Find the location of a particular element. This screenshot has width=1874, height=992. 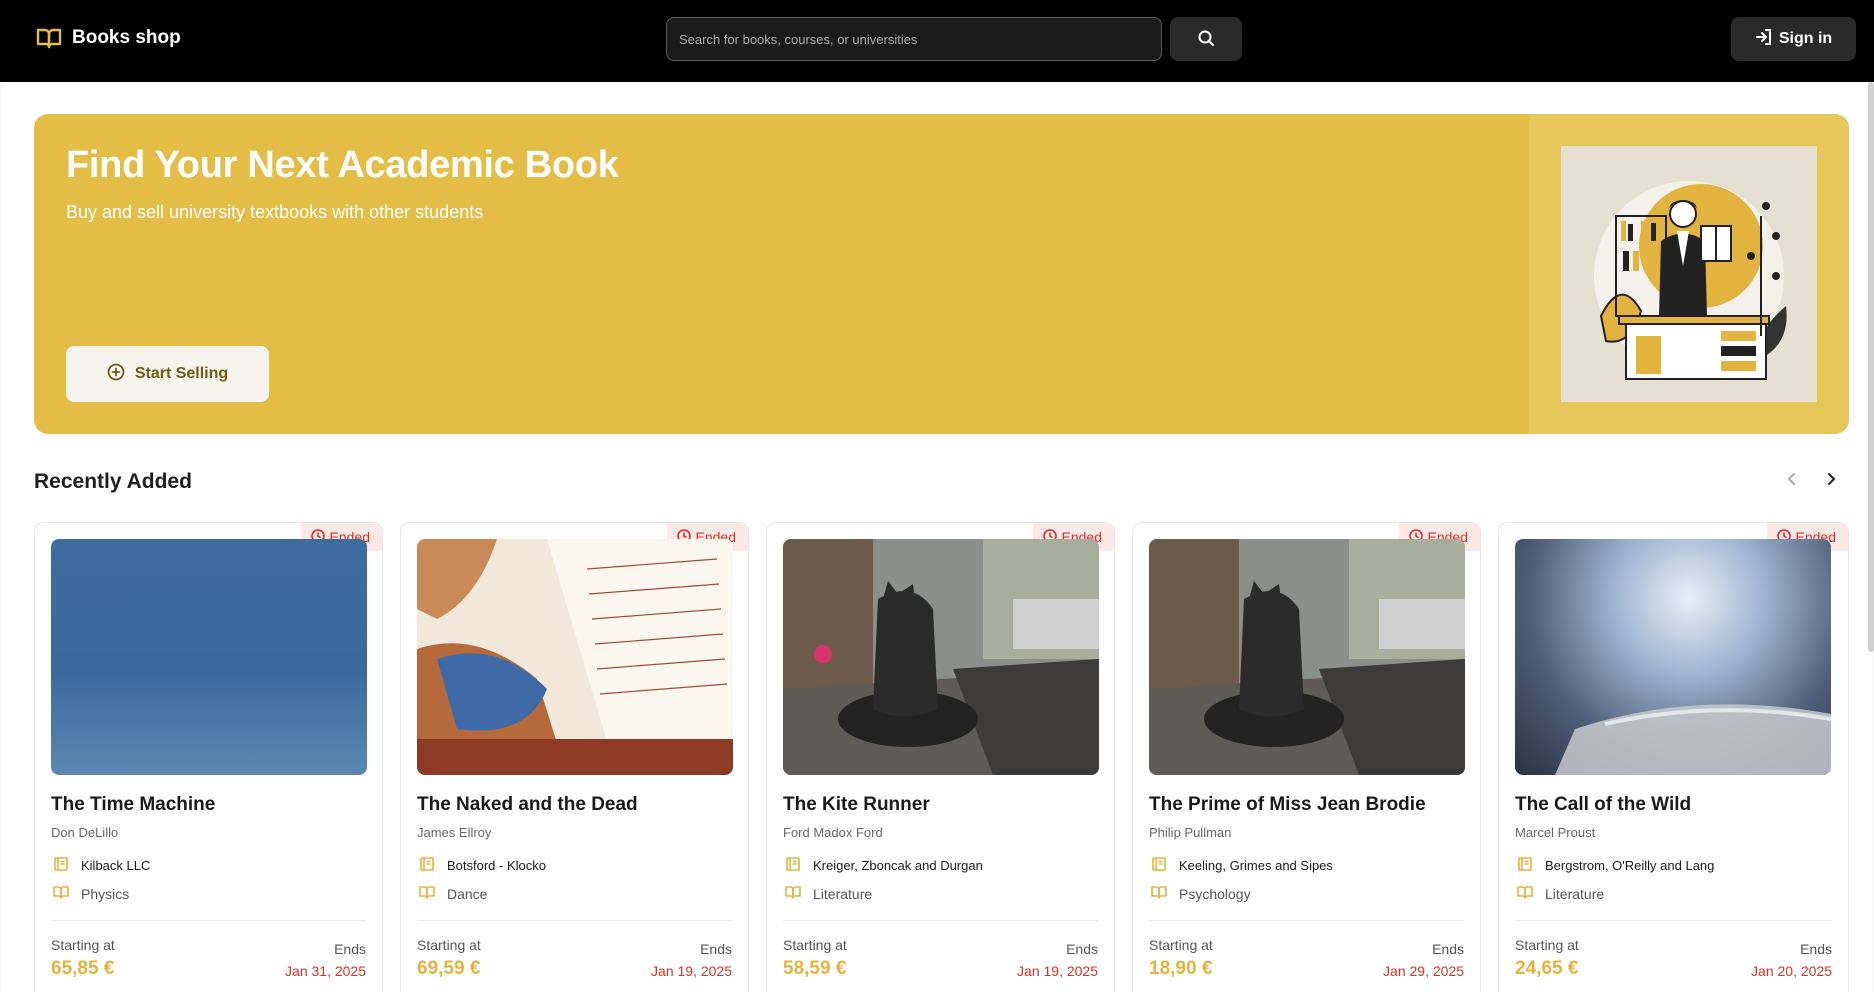

start-selling-button: Start Selling is located at coordinates (167, 374).